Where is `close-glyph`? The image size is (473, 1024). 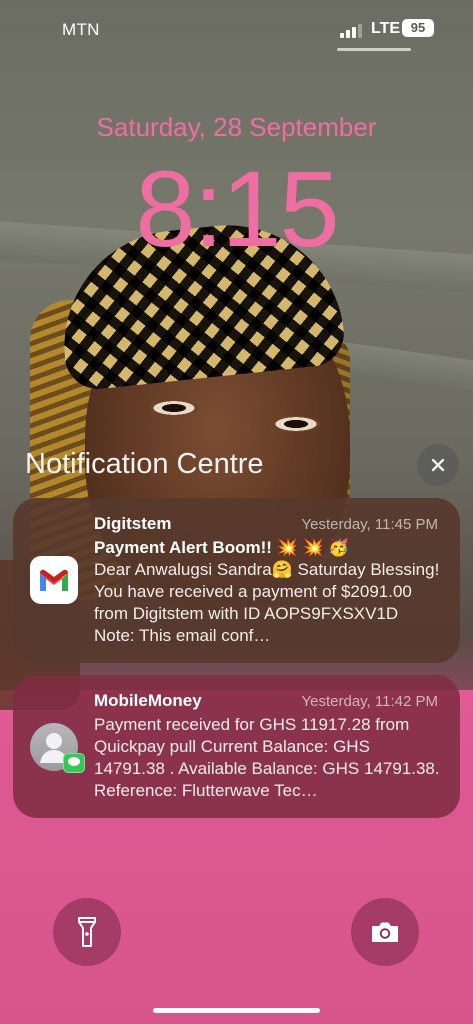
close-glyph is located at coordinates (438, 465).